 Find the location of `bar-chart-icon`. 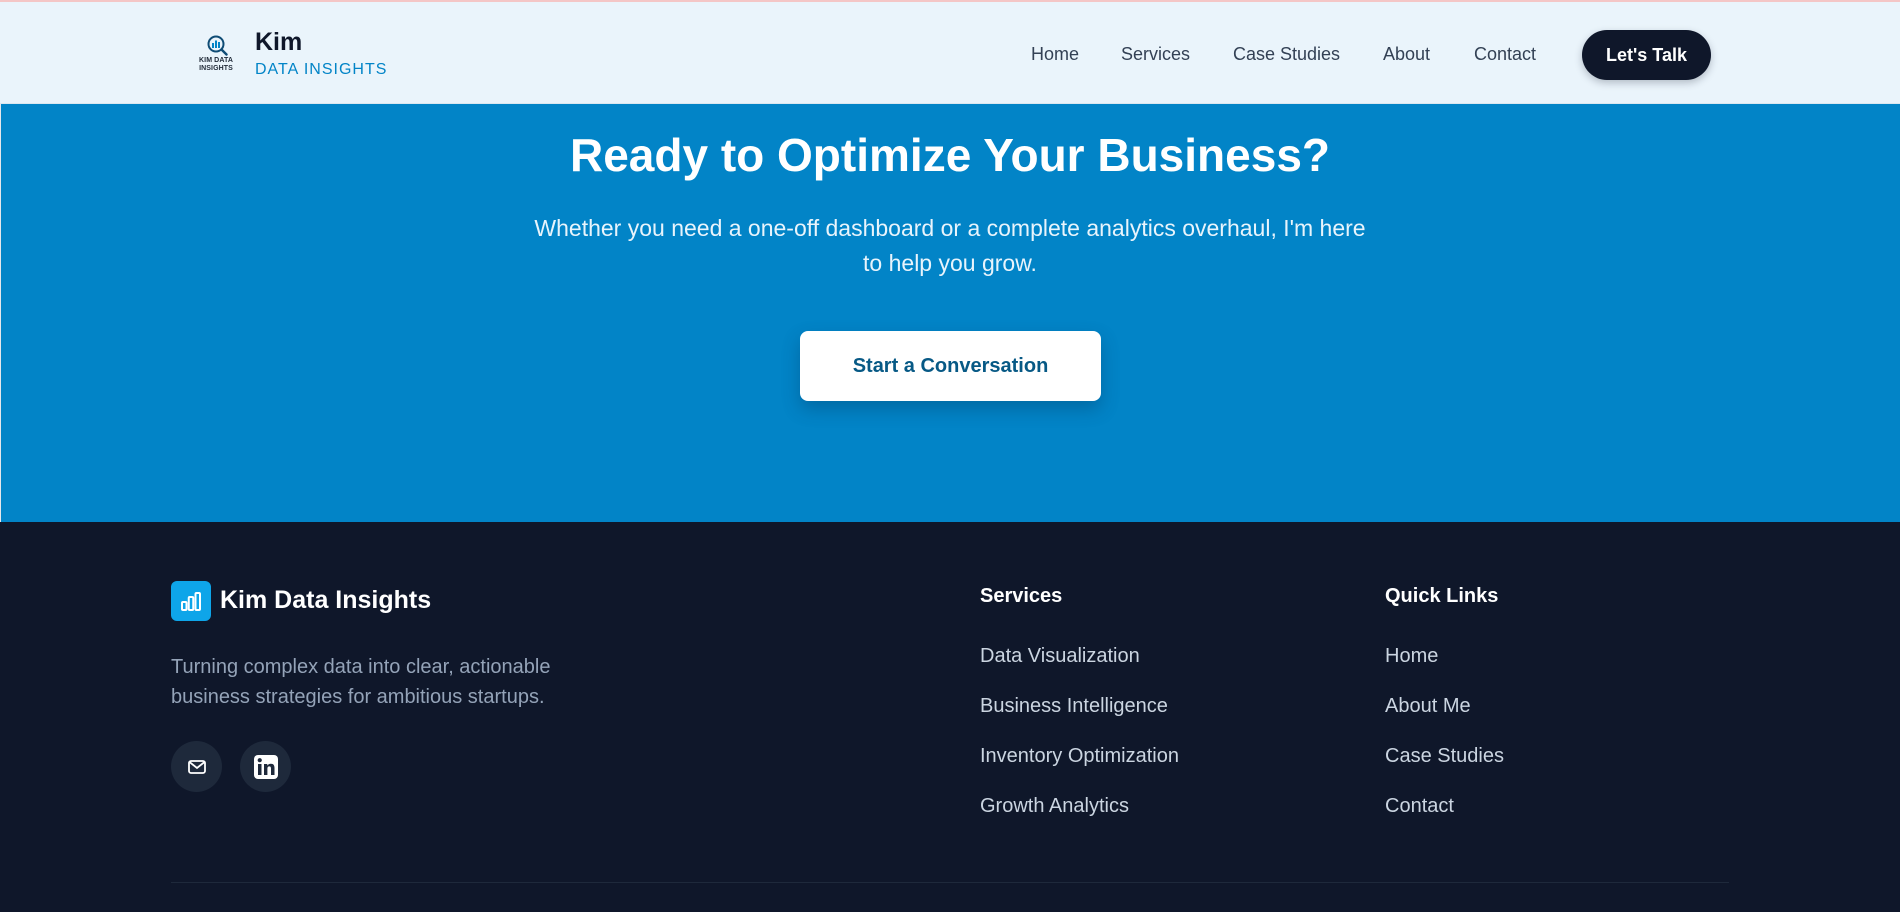

bar-chart-icon is located at coordinates (191, 601).